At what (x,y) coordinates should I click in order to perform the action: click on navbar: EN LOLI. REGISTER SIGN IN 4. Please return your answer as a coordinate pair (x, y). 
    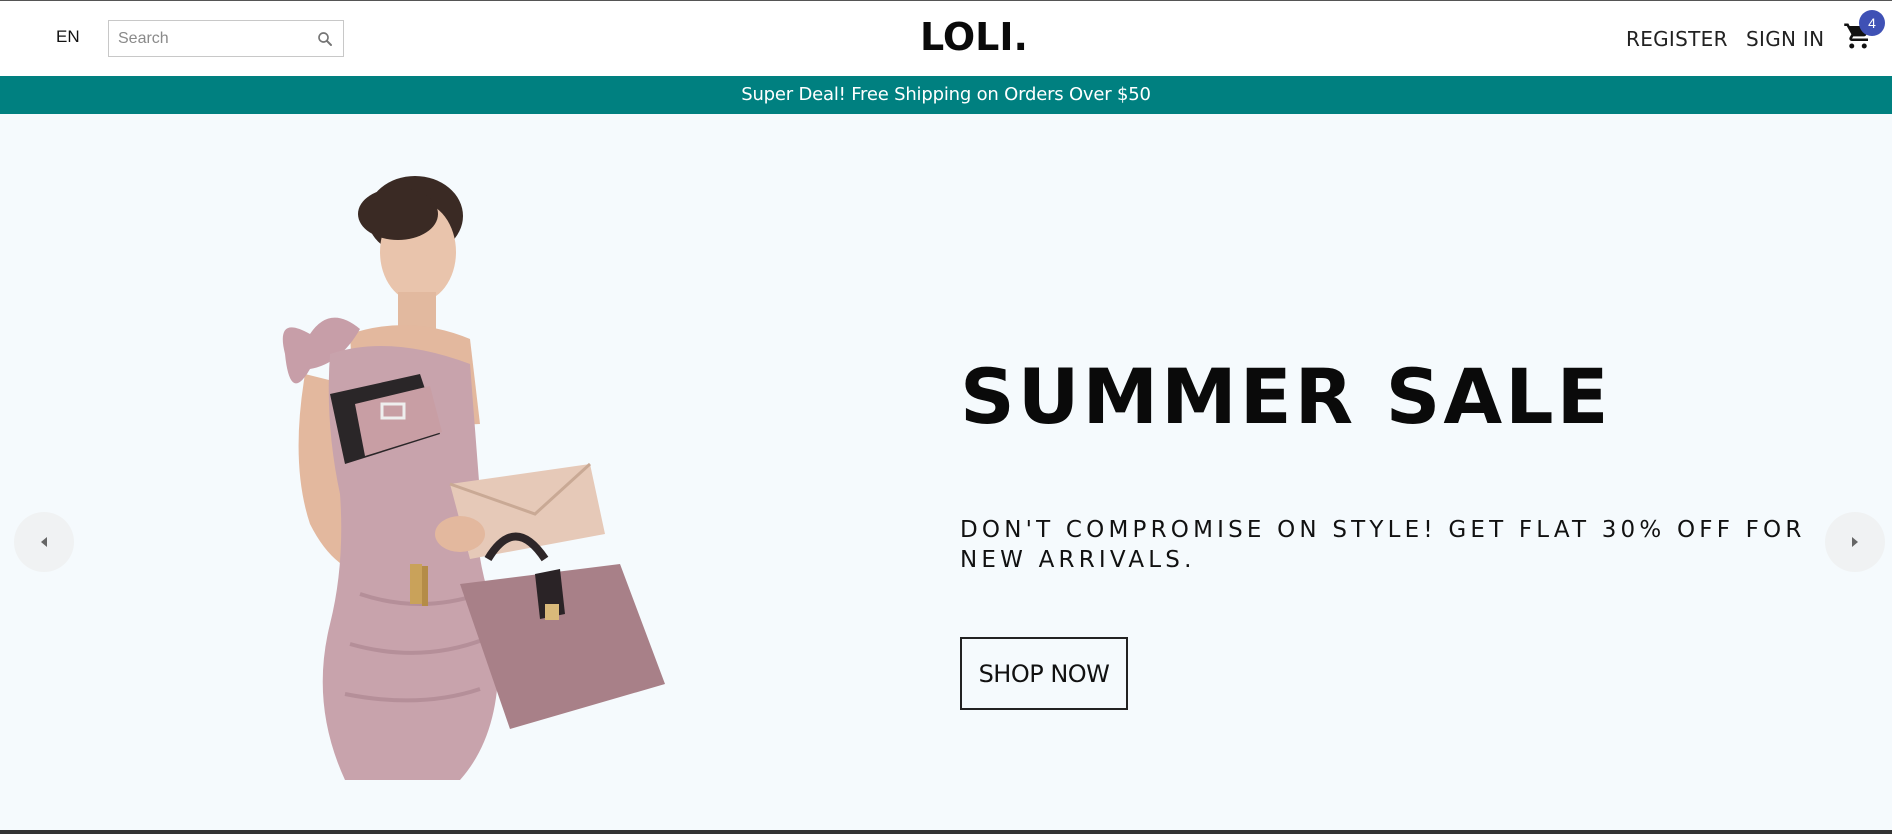
    Looking at the image, I should click on (946, 38).